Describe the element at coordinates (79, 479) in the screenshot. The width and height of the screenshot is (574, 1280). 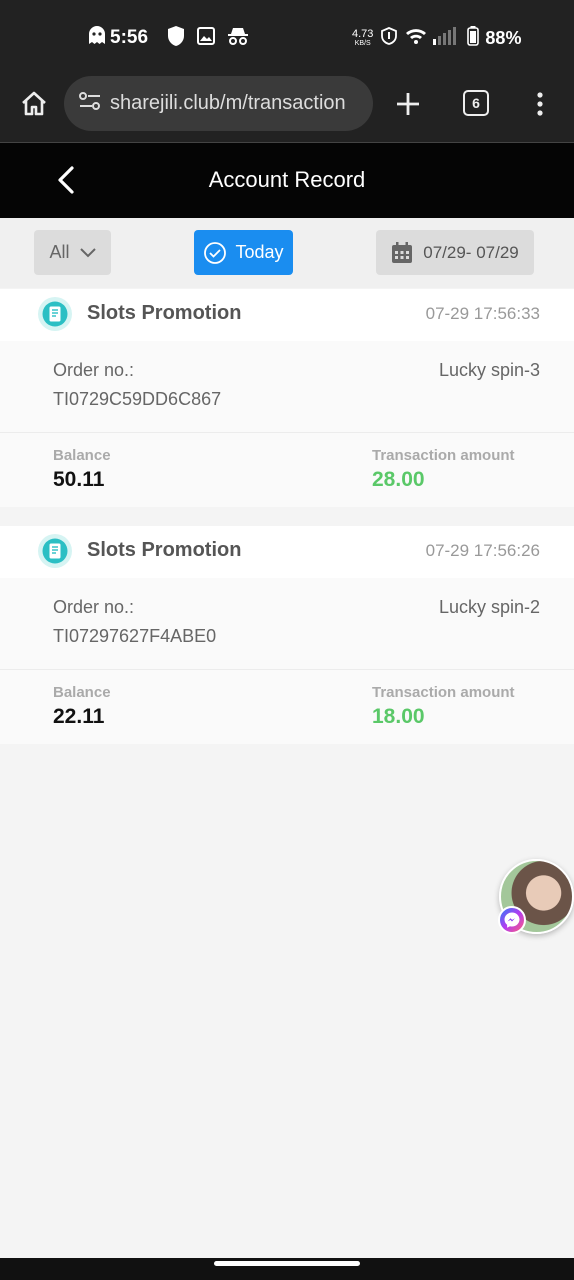
I see `balance-value: 50.11` at that location.